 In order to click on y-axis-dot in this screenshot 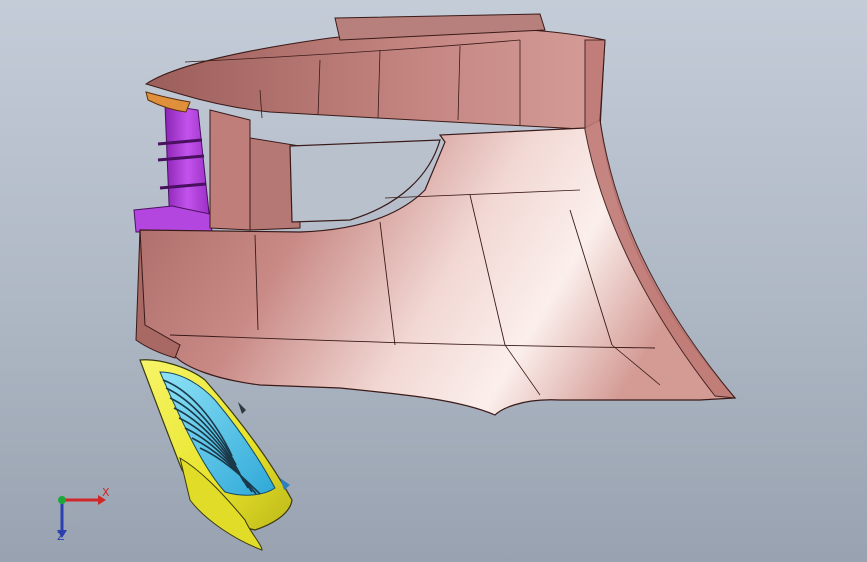, I will do `click(62, 500)`.